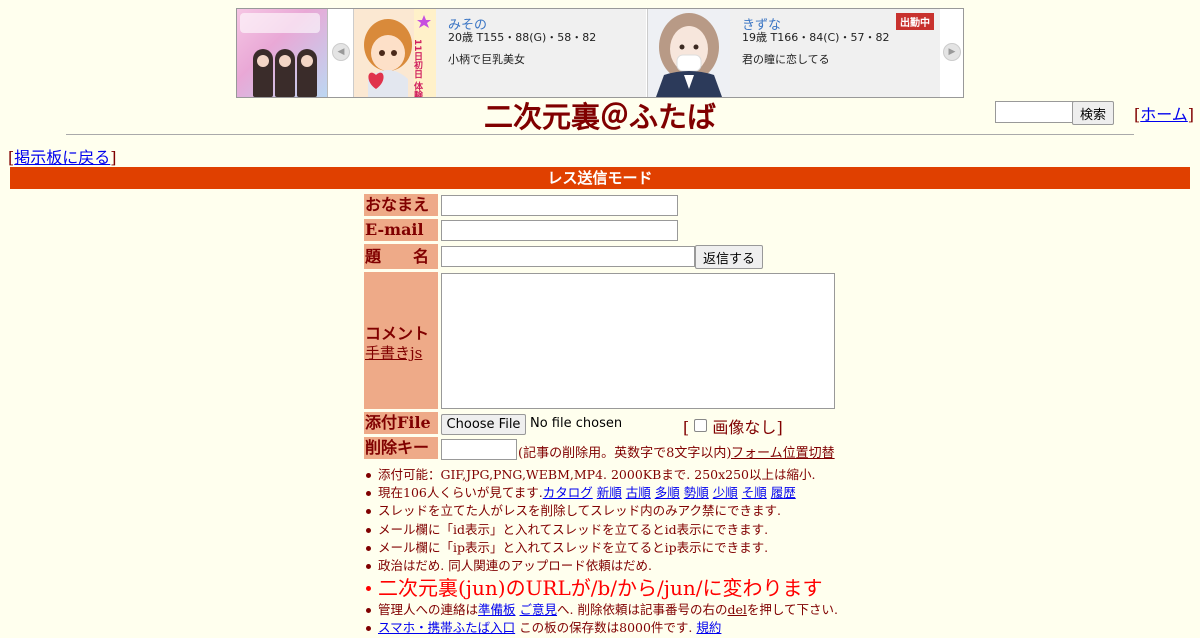 The width and height of the screenshot is (1200, 638). What do you see at coordinates (754, 492) in the screenshot?
I see `sort-so-link: そ順` at bounding box center [754, 492].